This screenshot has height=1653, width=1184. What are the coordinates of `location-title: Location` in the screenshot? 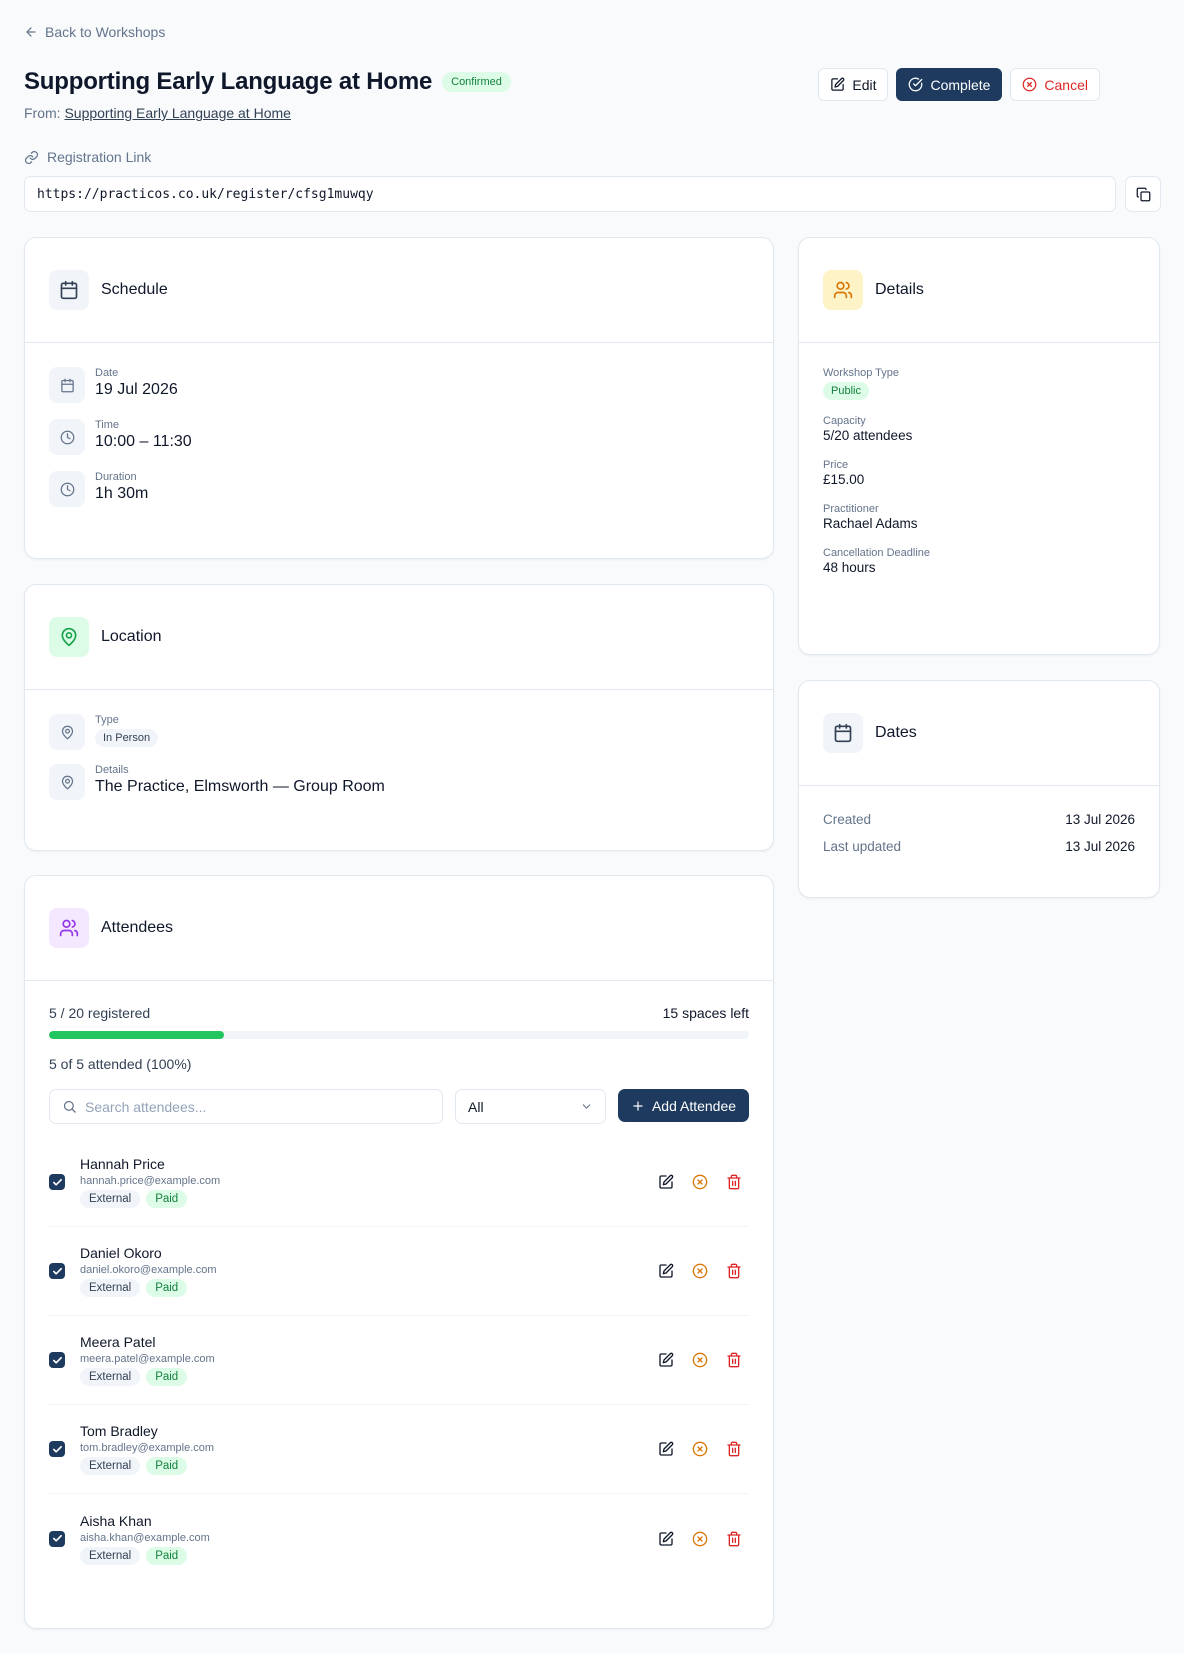 It's located at (131, 636).